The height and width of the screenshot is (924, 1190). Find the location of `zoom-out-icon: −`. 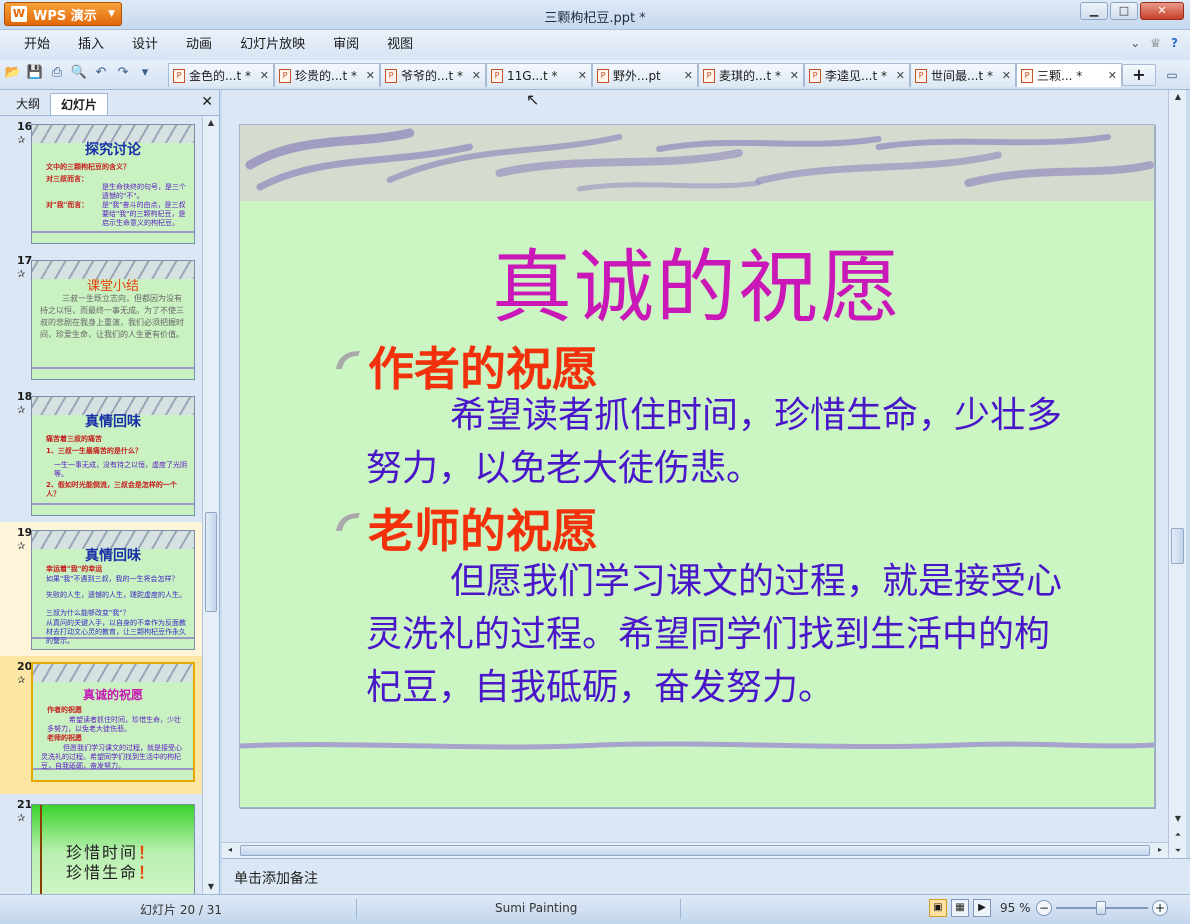

zoom-out-icon: − is located at coordinates (1044, 908).